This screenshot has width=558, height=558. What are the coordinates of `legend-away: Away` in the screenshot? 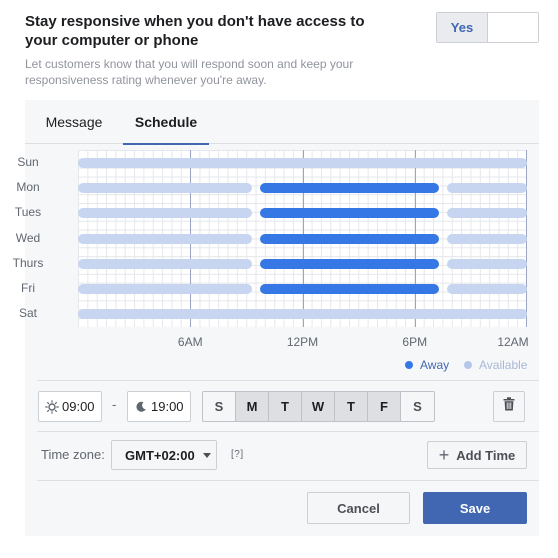 It's located at (427, 365).